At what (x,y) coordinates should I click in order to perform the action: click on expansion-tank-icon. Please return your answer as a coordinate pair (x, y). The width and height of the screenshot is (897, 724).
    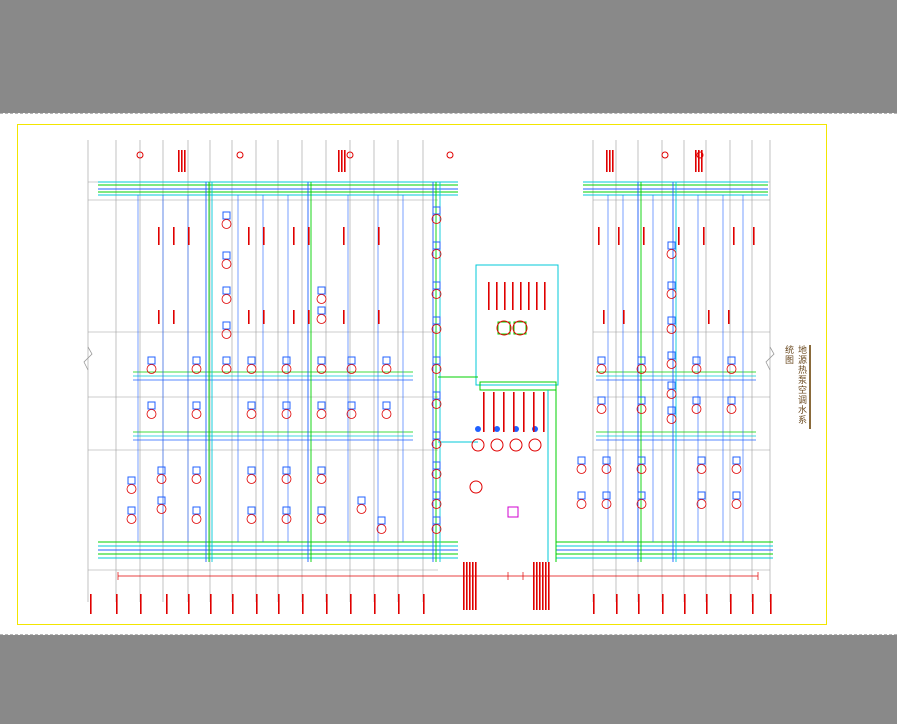
    Looking at the image, I should click on (476, 487).